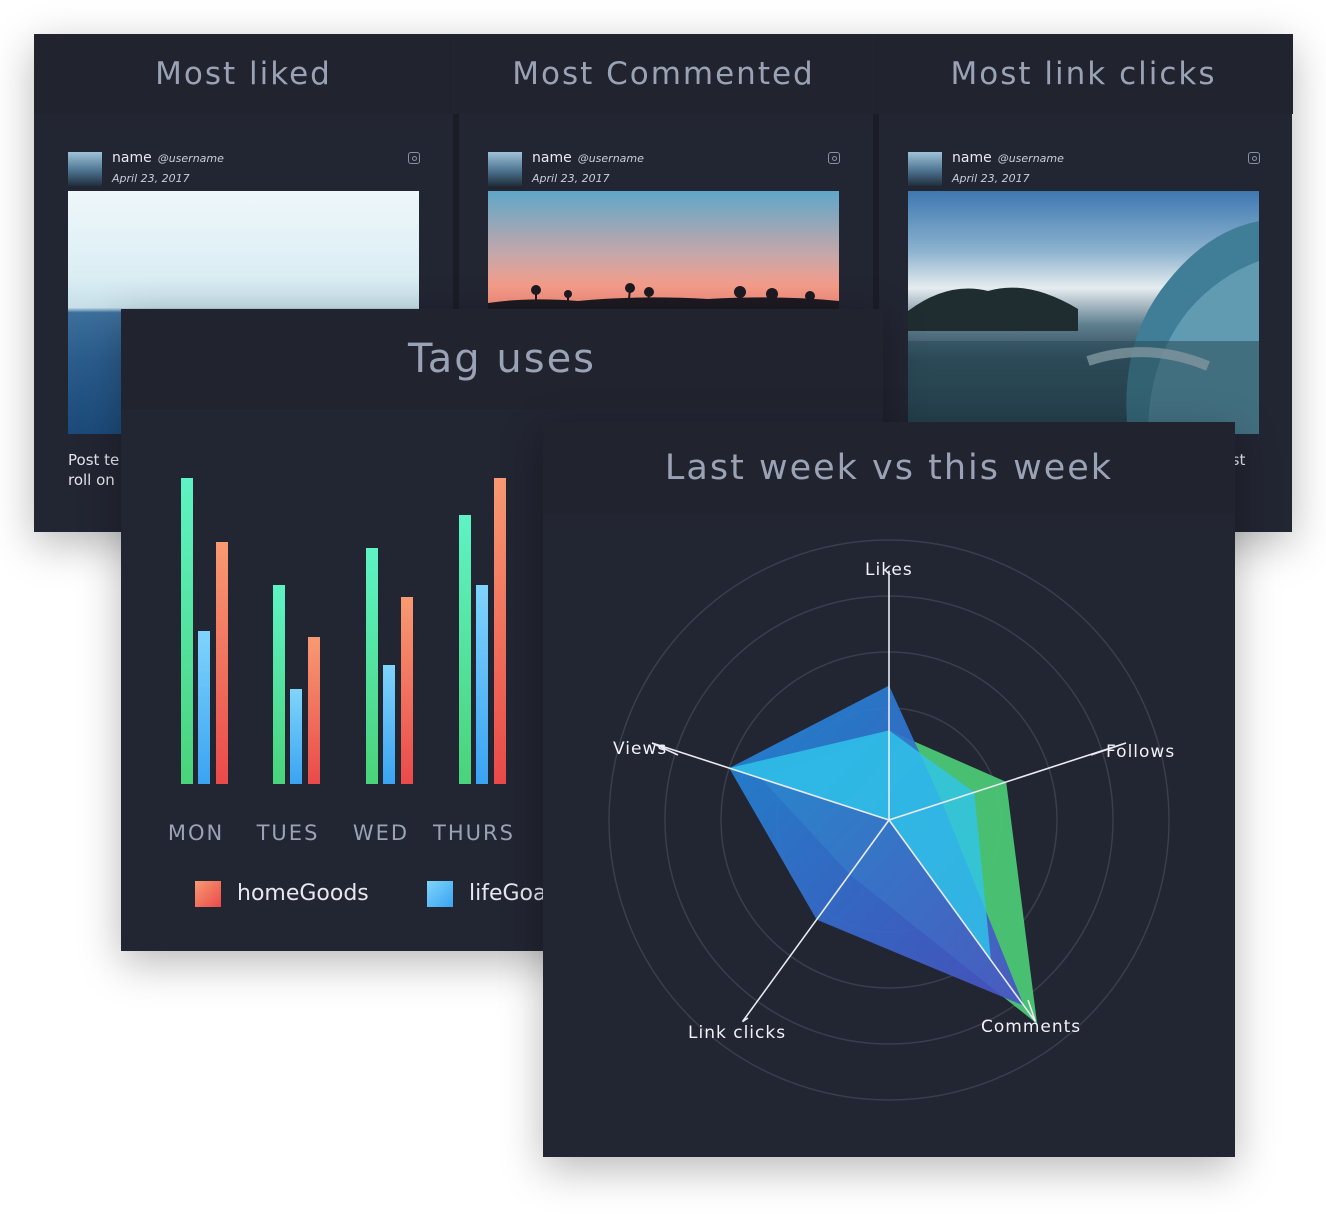 The height and width of the screenshot is (1214, 1326). I want to click on bar-mon-s3, so click(222, 663).